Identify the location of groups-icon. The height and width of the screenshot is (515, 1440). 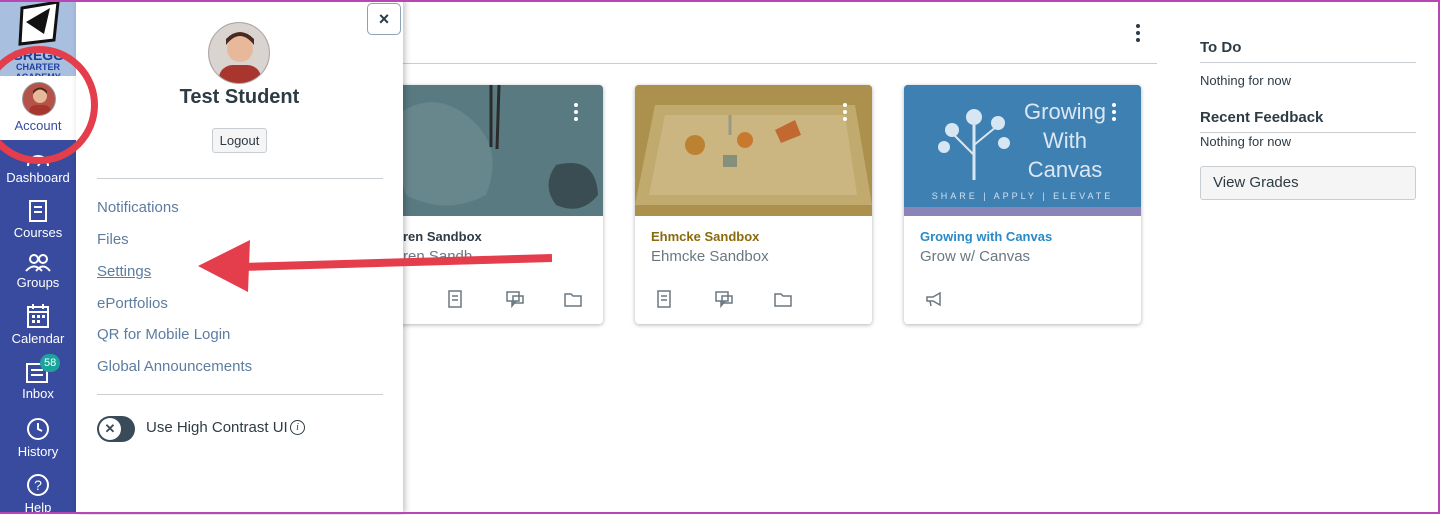
(38, 263).